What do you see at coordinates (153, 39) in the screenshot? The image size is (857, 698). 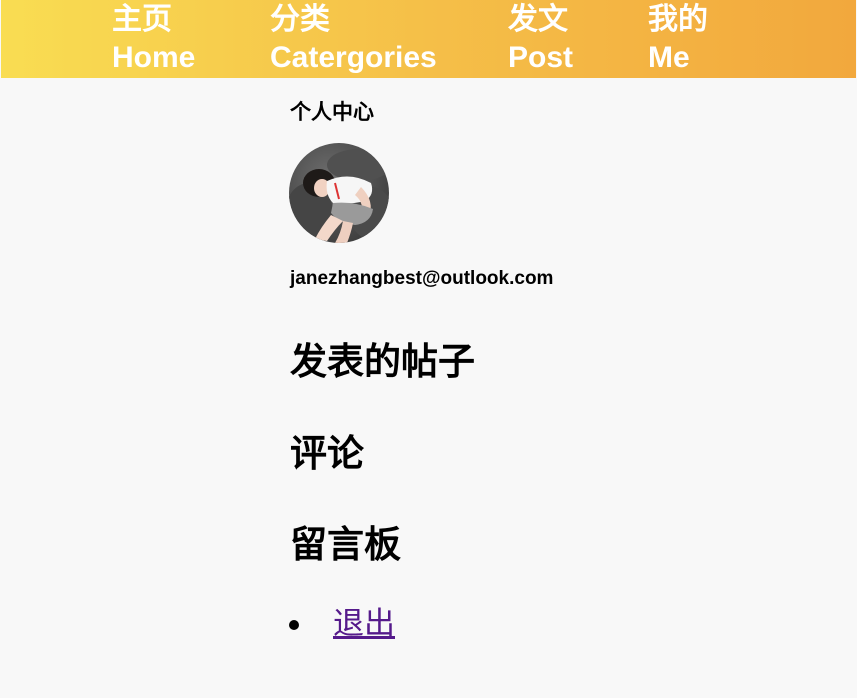 I see `nav-home-link: 主页 Home` at bounding box center [153, 39].